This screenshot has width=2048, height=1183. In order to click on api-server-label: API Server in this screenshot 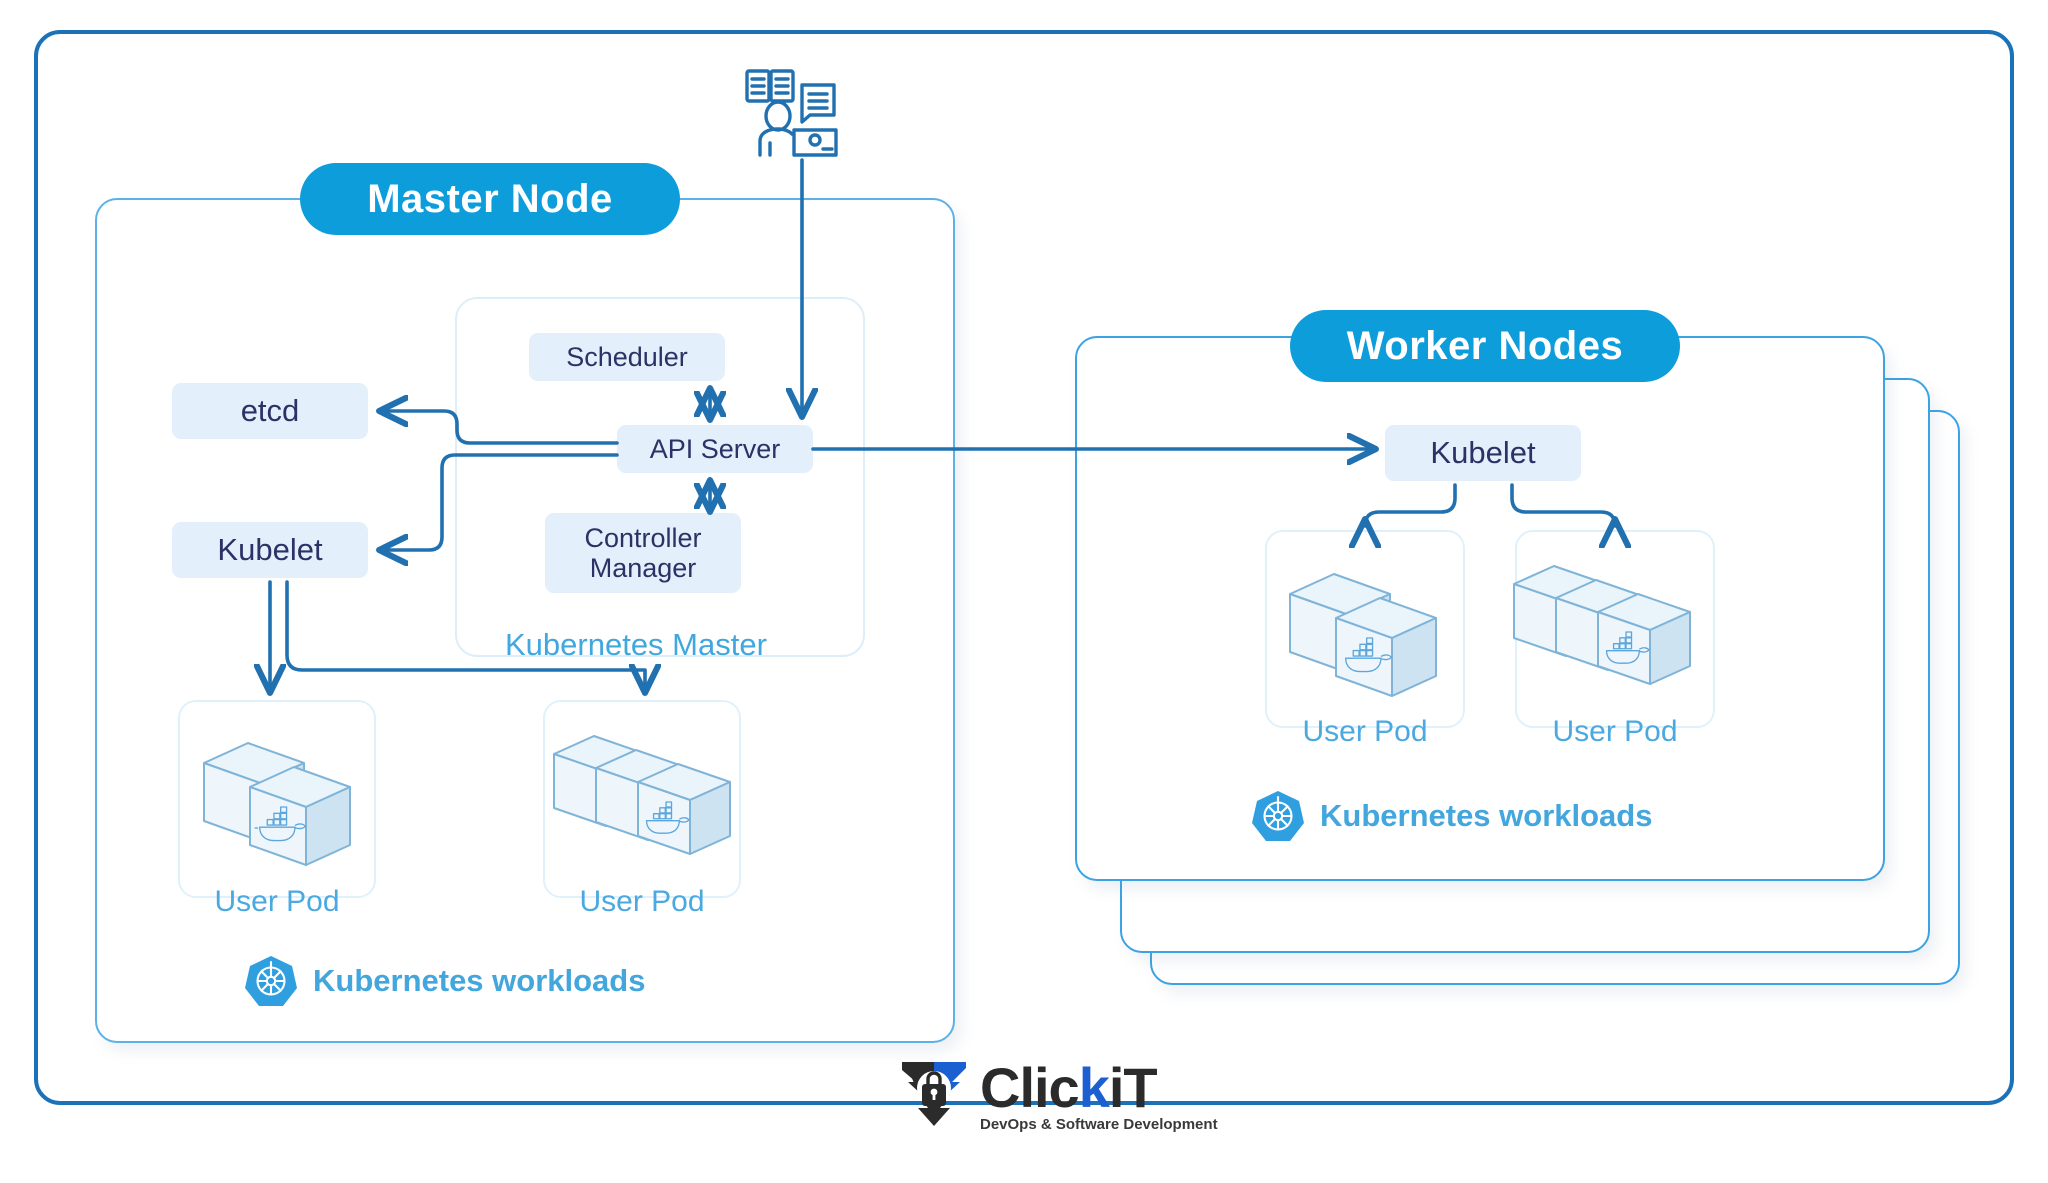, I will do `click(715, 448)`.